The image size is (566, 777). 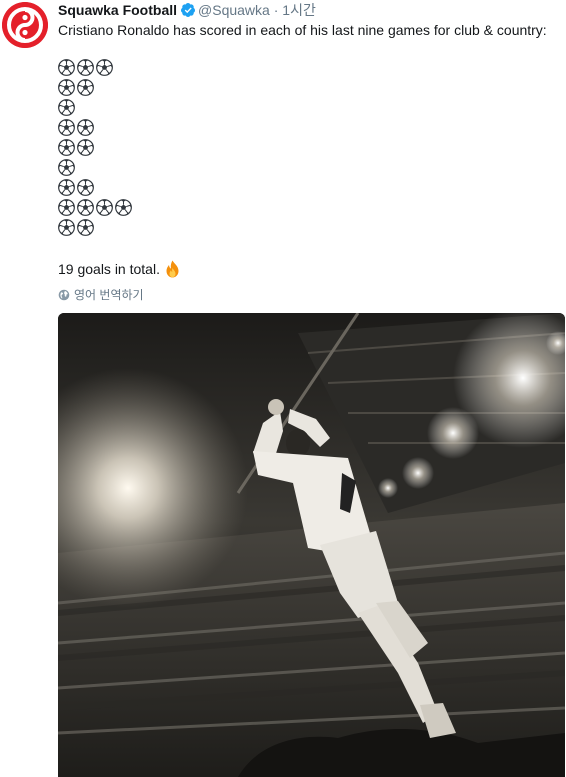 What do you see at coordinates (64, 294) in the screenshot?
I see `globe-icon` at bounding box center [64, 294].